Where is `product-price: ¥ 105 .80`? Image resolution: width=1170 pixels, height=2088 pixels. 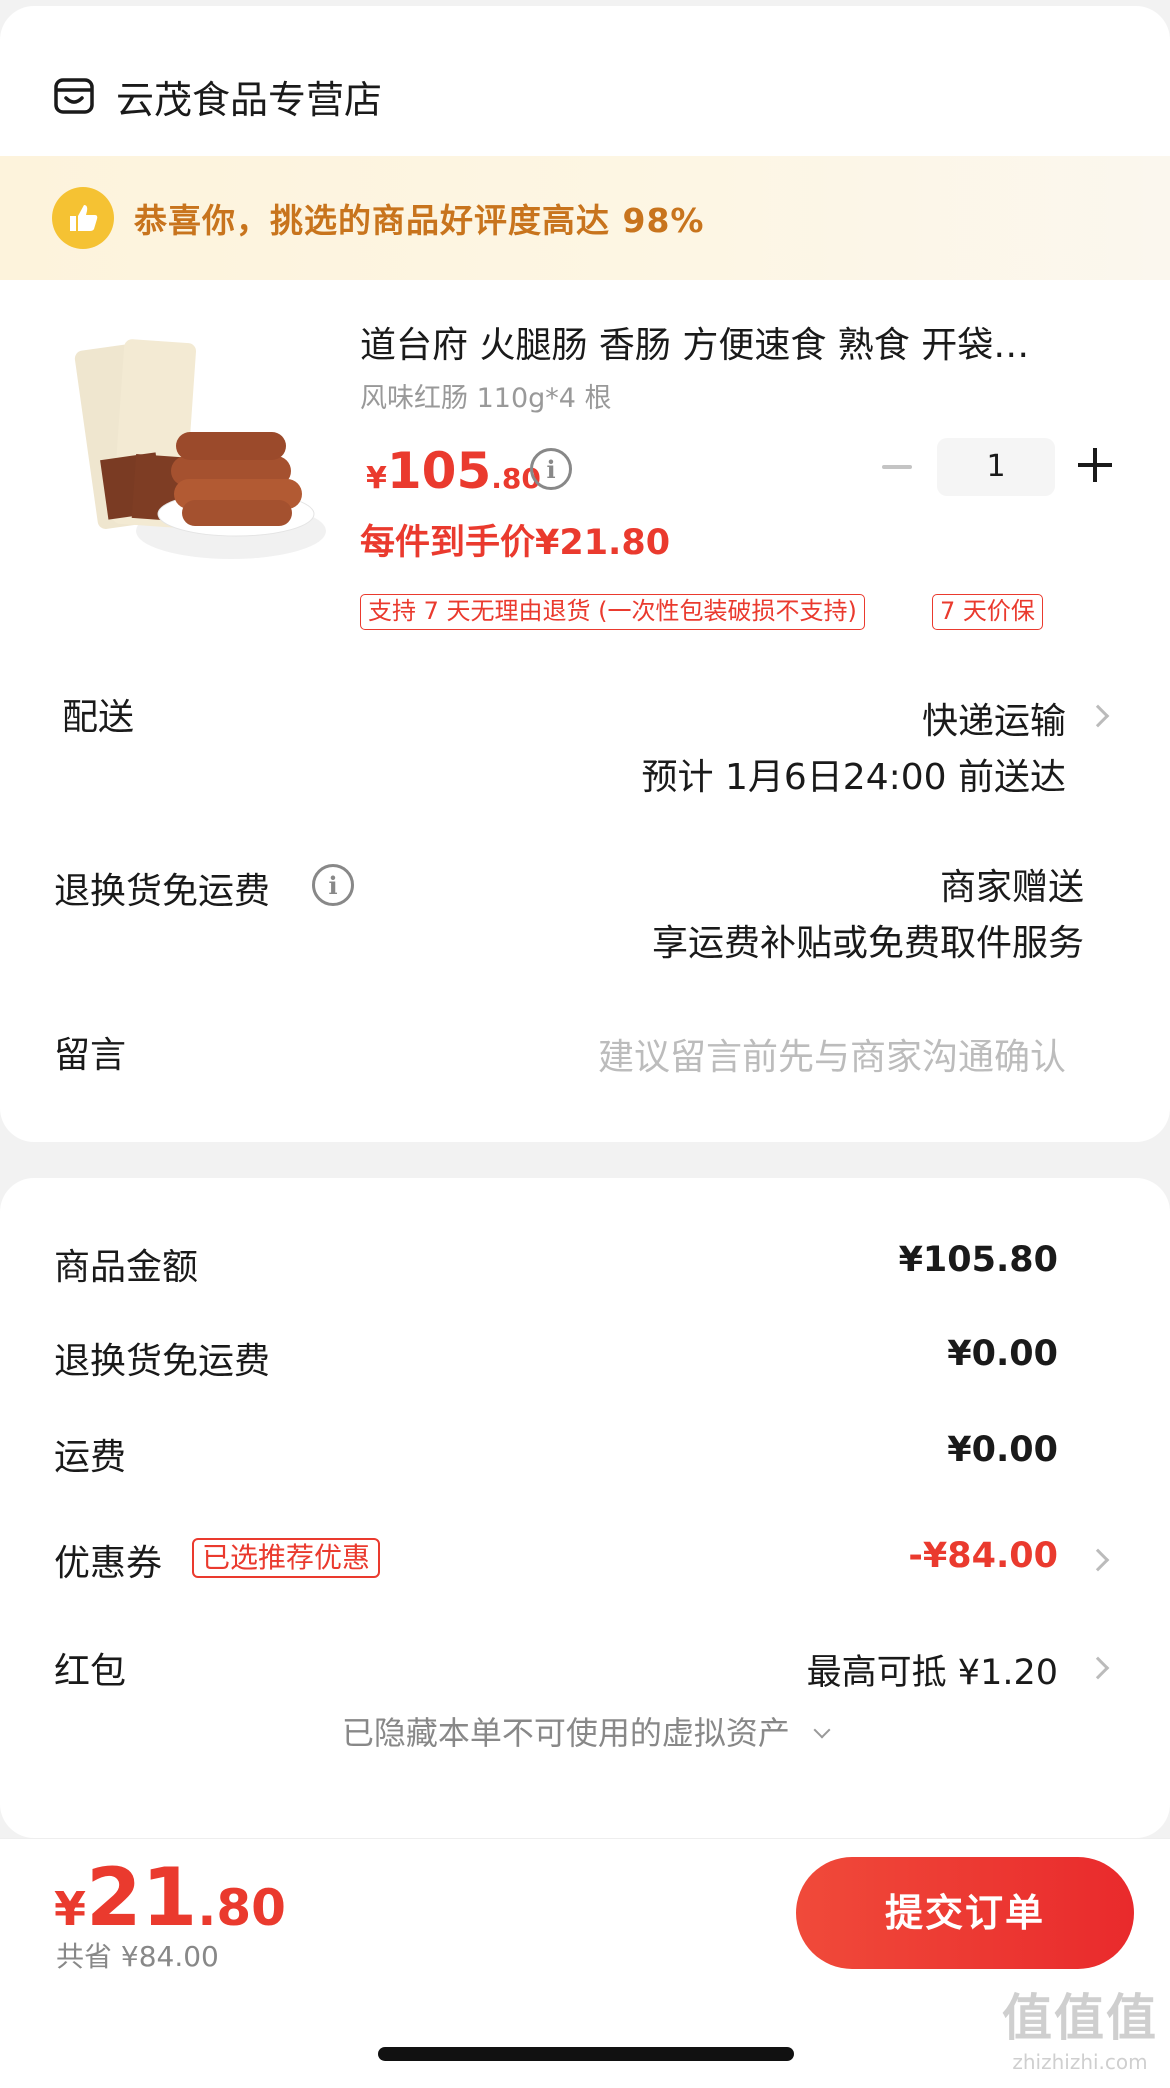 product-price: ¥ 105 .80 is located at coordinates (453, 471).